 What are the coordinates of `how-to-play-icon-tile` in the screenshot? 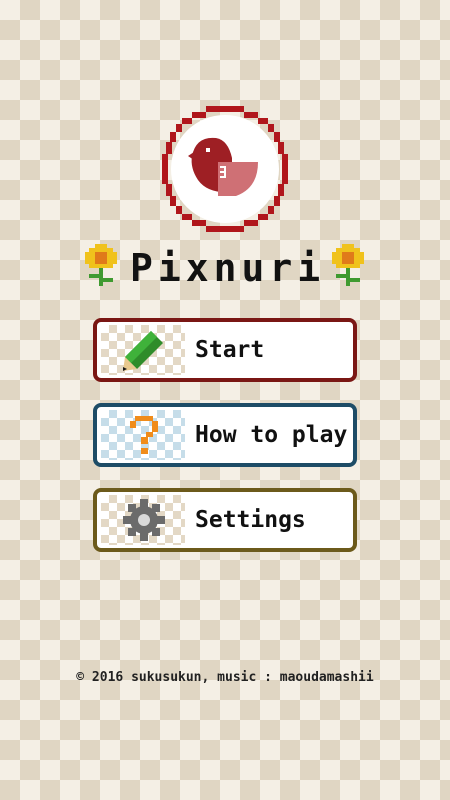 It's located at (143, 435).